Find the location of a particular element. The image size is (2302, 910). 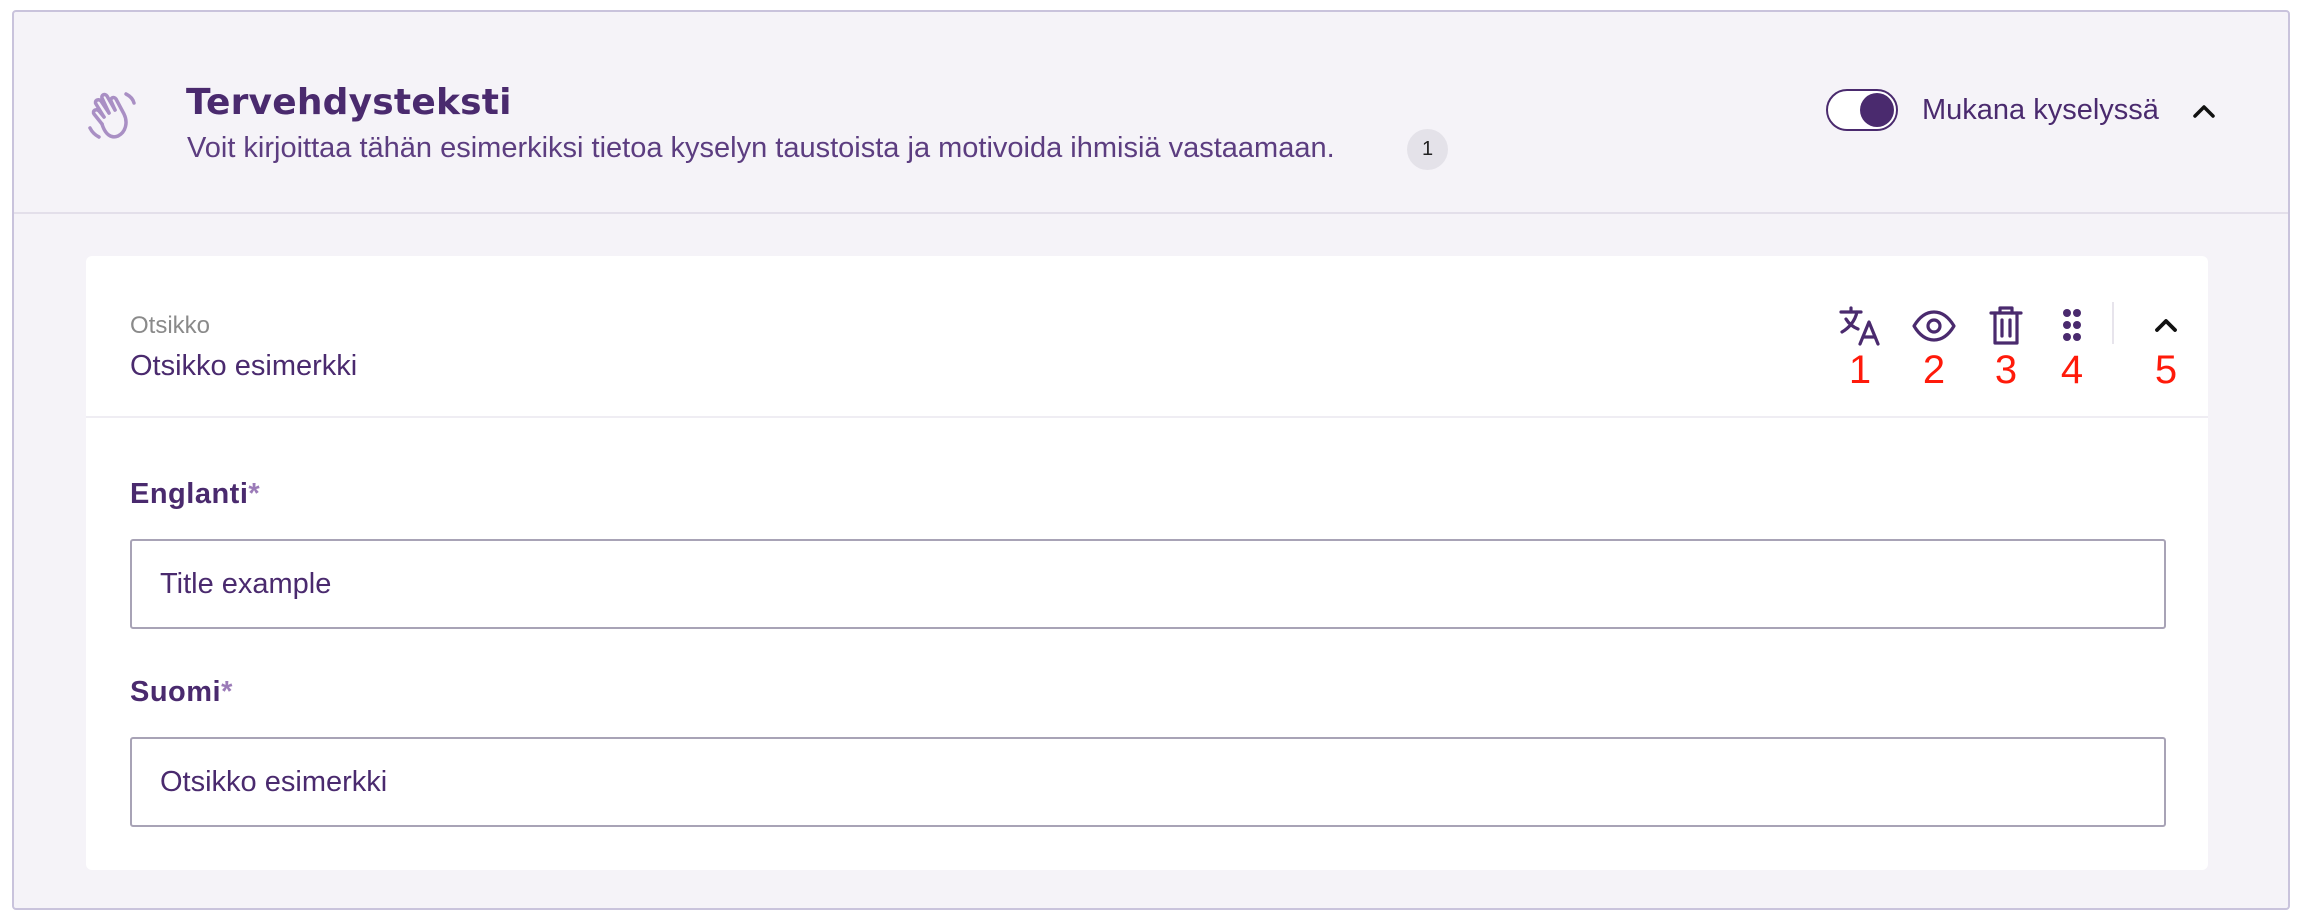

field-label-text: Suomi is located at coordinates (176, 692).